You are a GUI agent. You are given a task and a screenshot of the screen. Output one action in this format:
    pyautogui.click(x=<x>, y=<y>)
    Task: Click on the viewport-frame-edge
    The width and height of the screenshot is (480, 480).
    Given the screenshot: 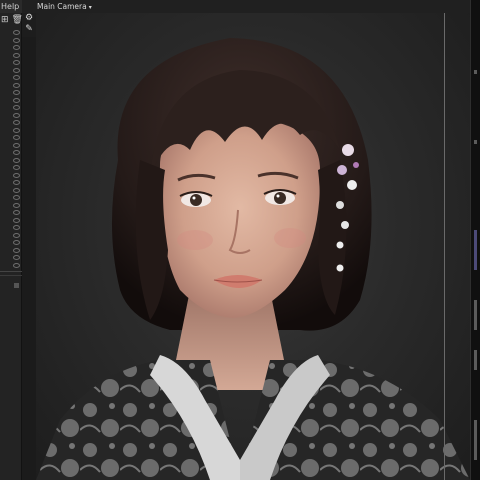 What is the action you would take?
    pyautogui.click(x=444, y=246)
    